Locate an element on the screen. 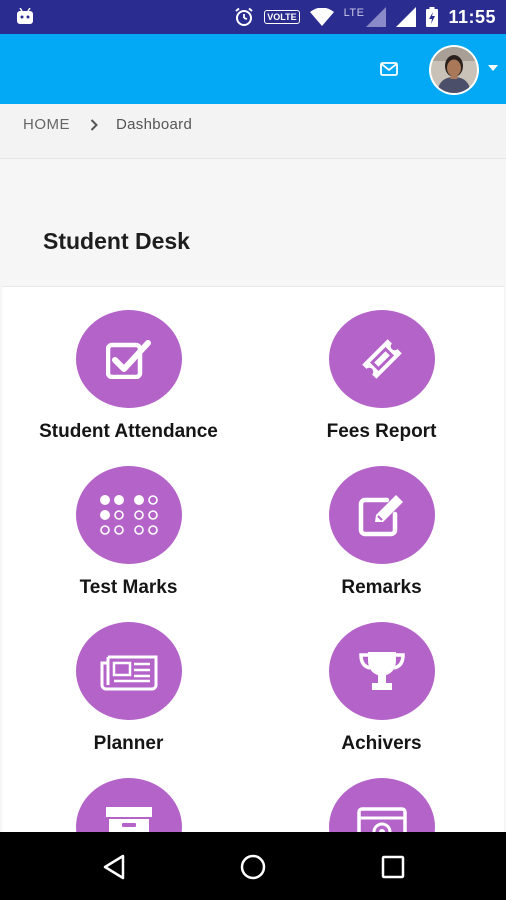  tile-label: Test Marks is located at coordinates (128, 587).